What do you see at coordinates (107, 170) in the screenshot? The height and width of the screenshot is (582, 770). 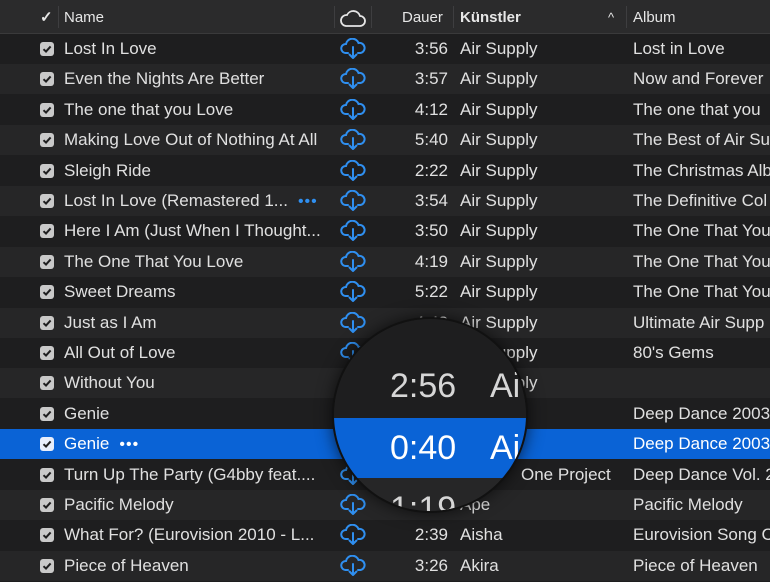 I see `track-name-text: Sleigh Ride` at bounding box center [107, 170].